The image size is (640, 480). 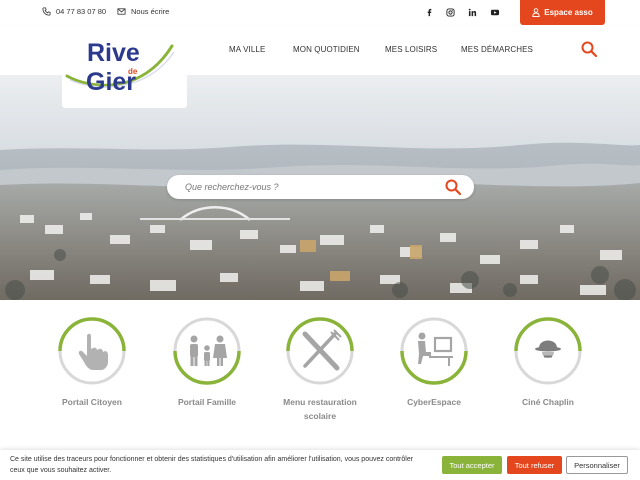 What do you see at coordinates (450, 12) in the screenshot?
I see `instagram-icon` at bounding box center [450, 12].